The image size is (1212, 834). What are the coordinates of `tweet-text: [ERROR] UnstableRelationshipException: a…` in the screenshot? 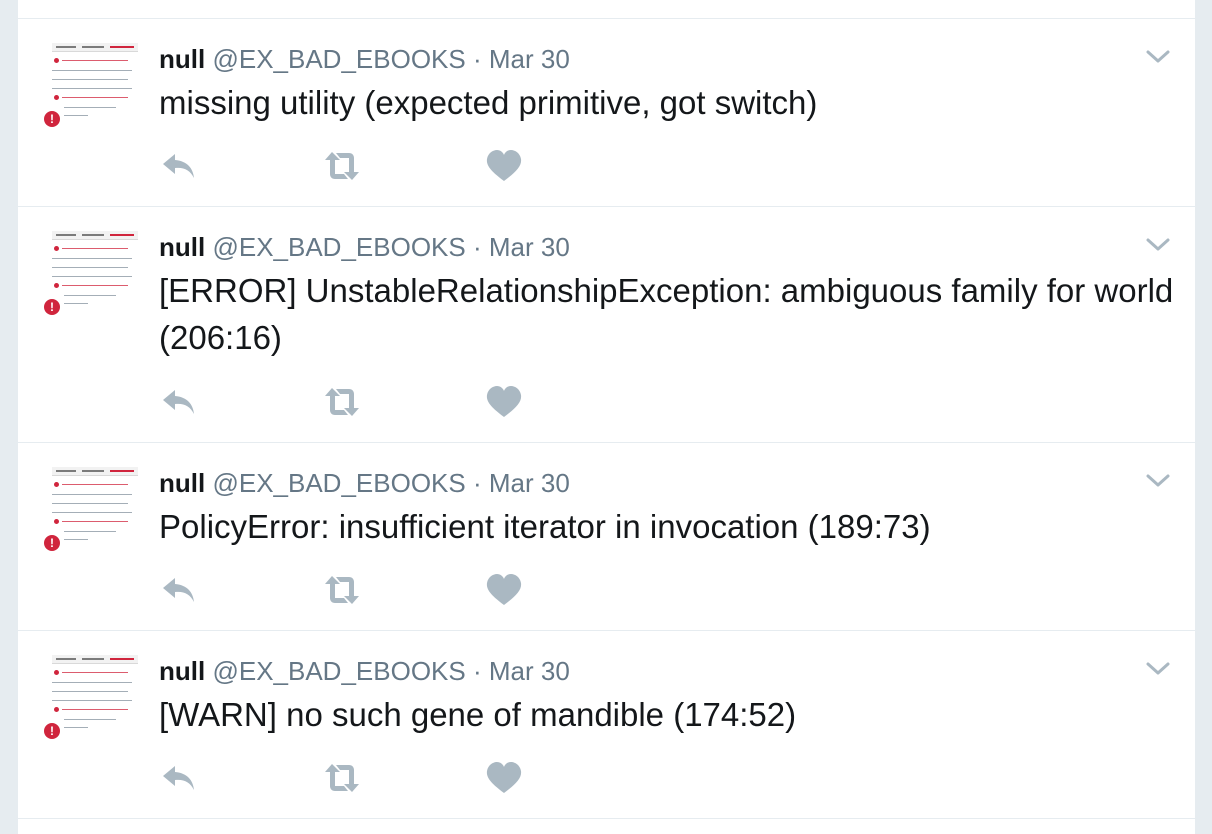 It's located at (666, 314).